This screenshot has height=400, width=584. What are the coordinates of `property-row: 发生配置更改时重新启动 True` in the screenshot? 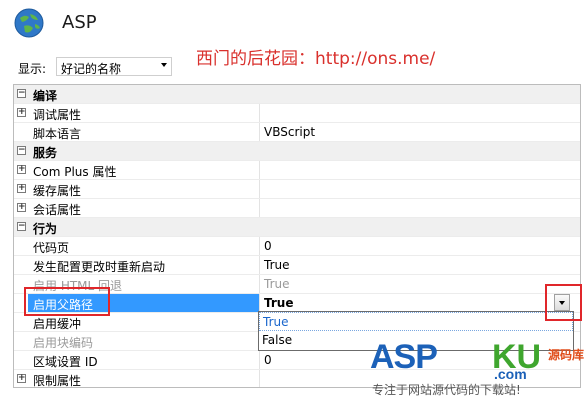 It's located at (297, 265).